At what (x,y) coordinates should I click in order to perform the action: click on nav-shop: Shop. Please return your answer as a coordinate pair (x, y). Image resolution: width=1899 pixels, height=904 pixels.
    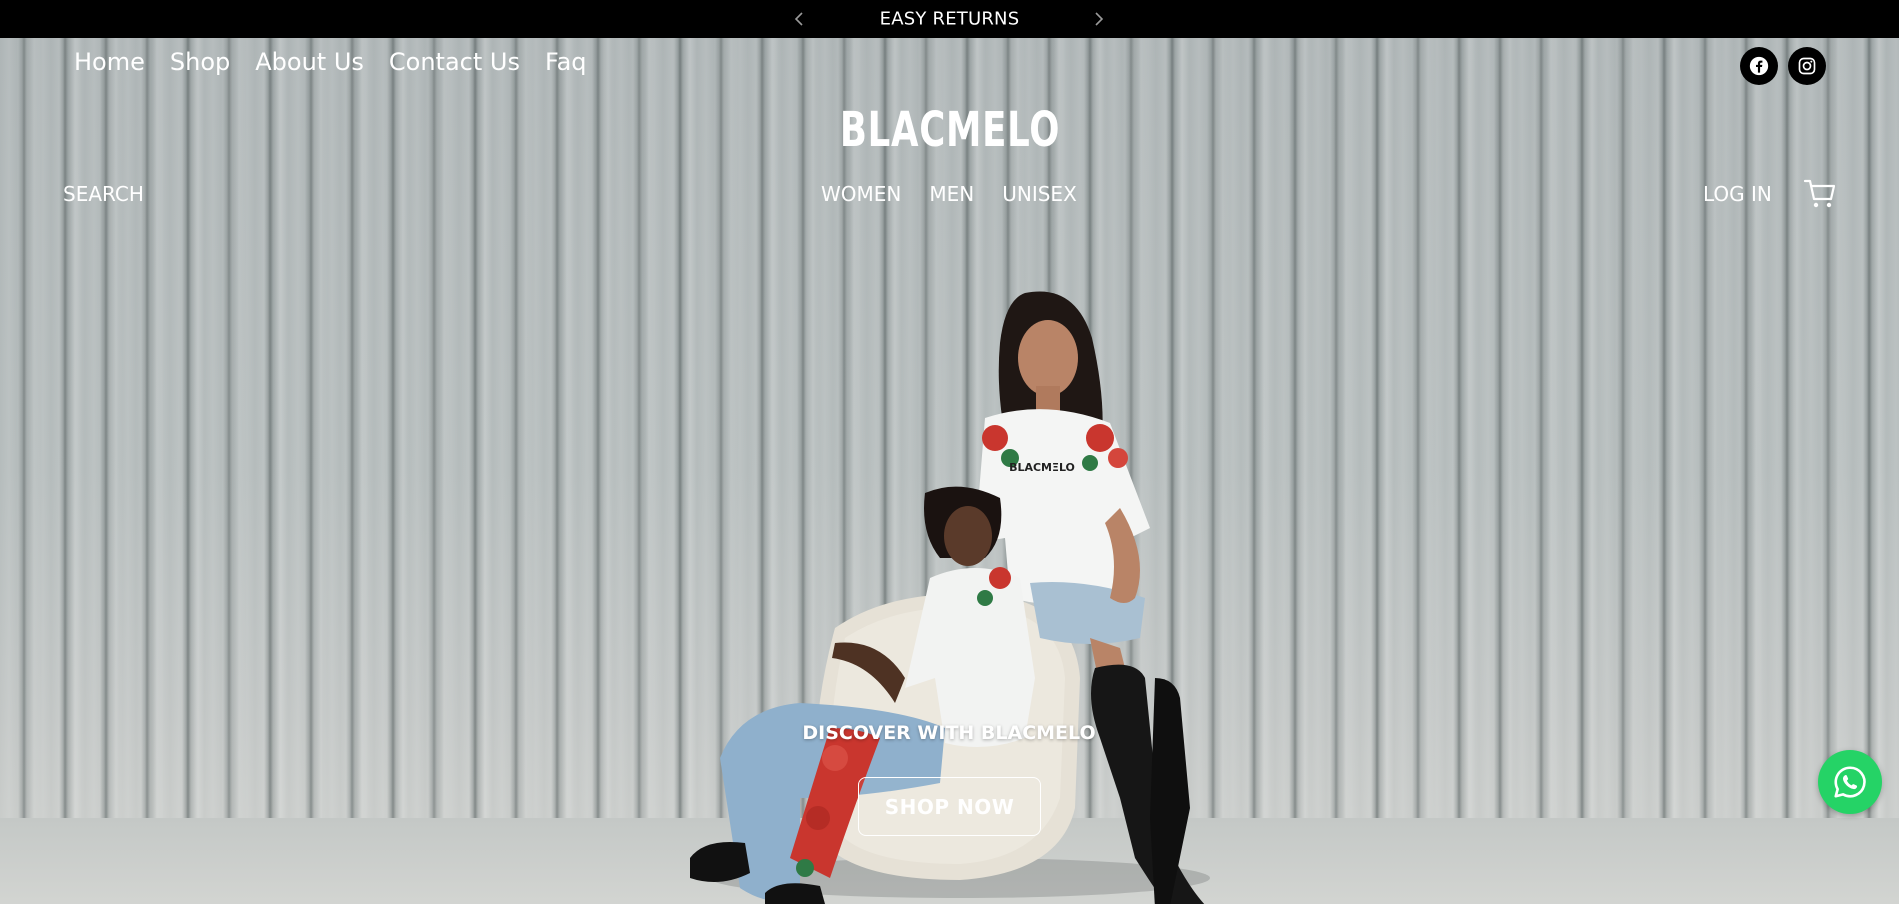
    Looking at the image, I should click on (200, 62).